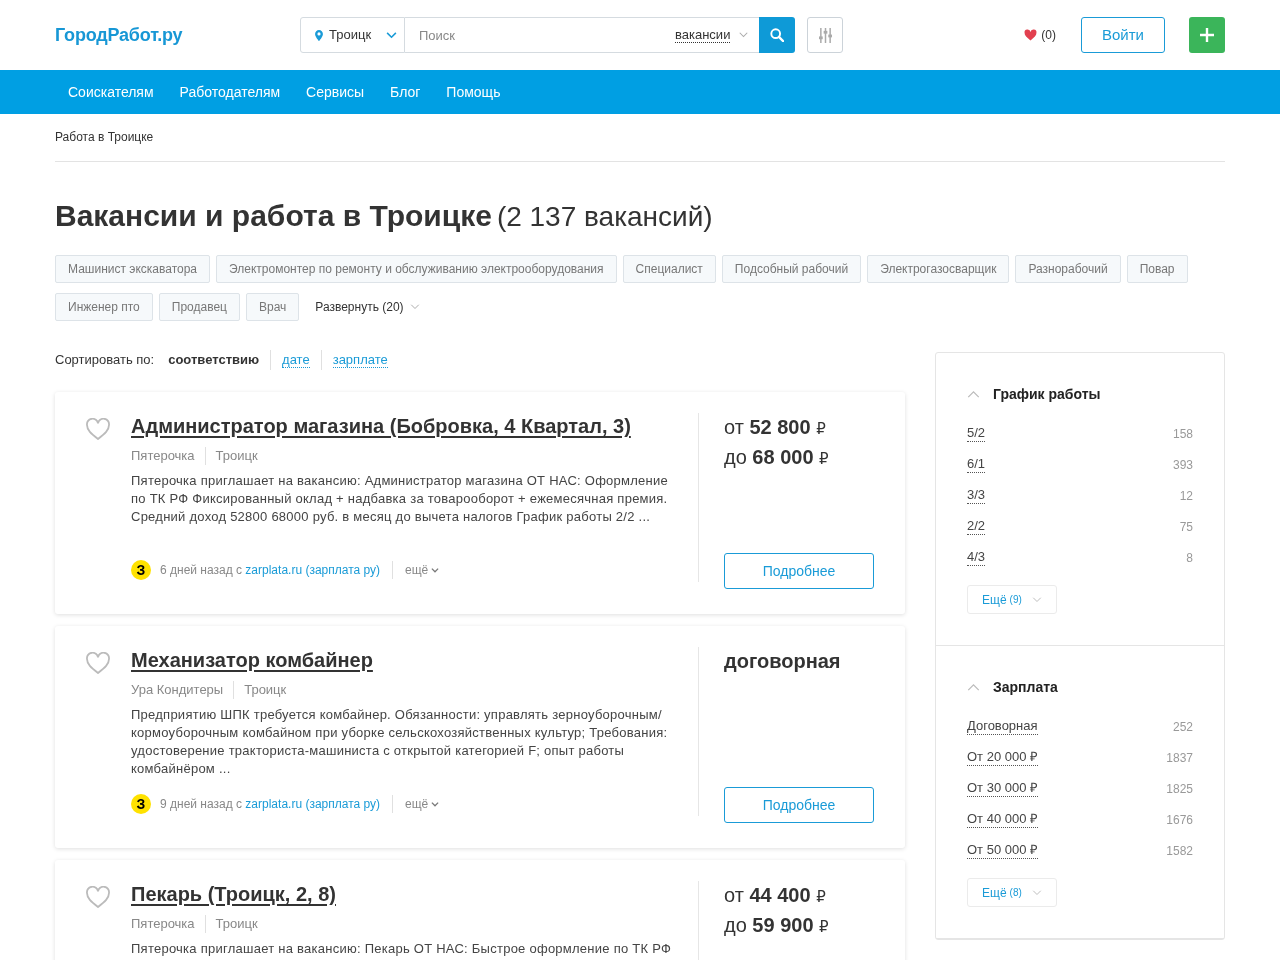 This screenshot has width=1280, height=960. Describe the element at coordinates (1003, 850) in the screenshot. I see `filter-option-link: От 50 000 ₽` at that location.